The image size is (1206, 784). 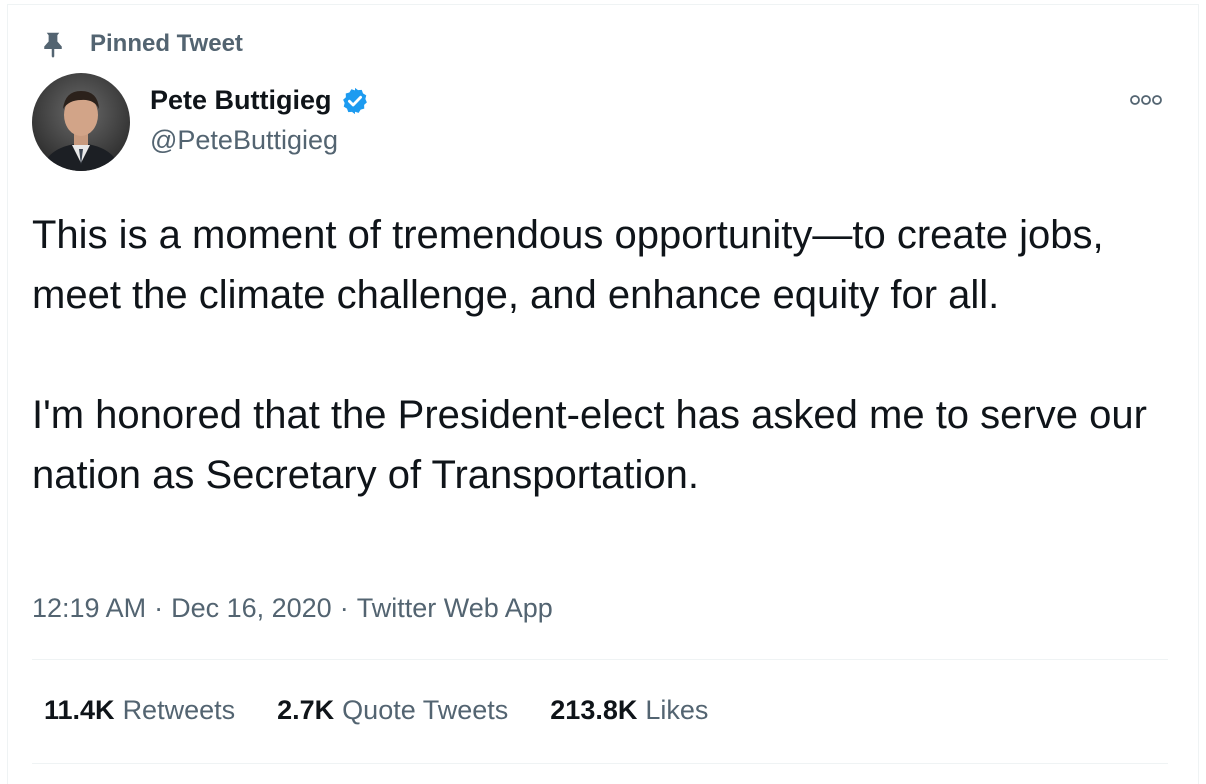 I want to click on verified-badge-icon, so click(x=355, y=101).